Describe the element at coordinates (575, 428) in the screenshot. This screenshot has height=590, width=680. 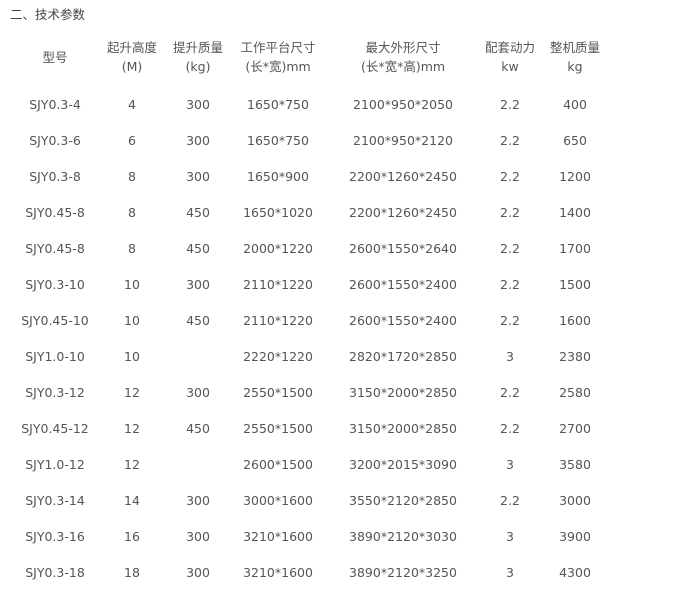
I see `cell-machine-weight: 2700` at that location.